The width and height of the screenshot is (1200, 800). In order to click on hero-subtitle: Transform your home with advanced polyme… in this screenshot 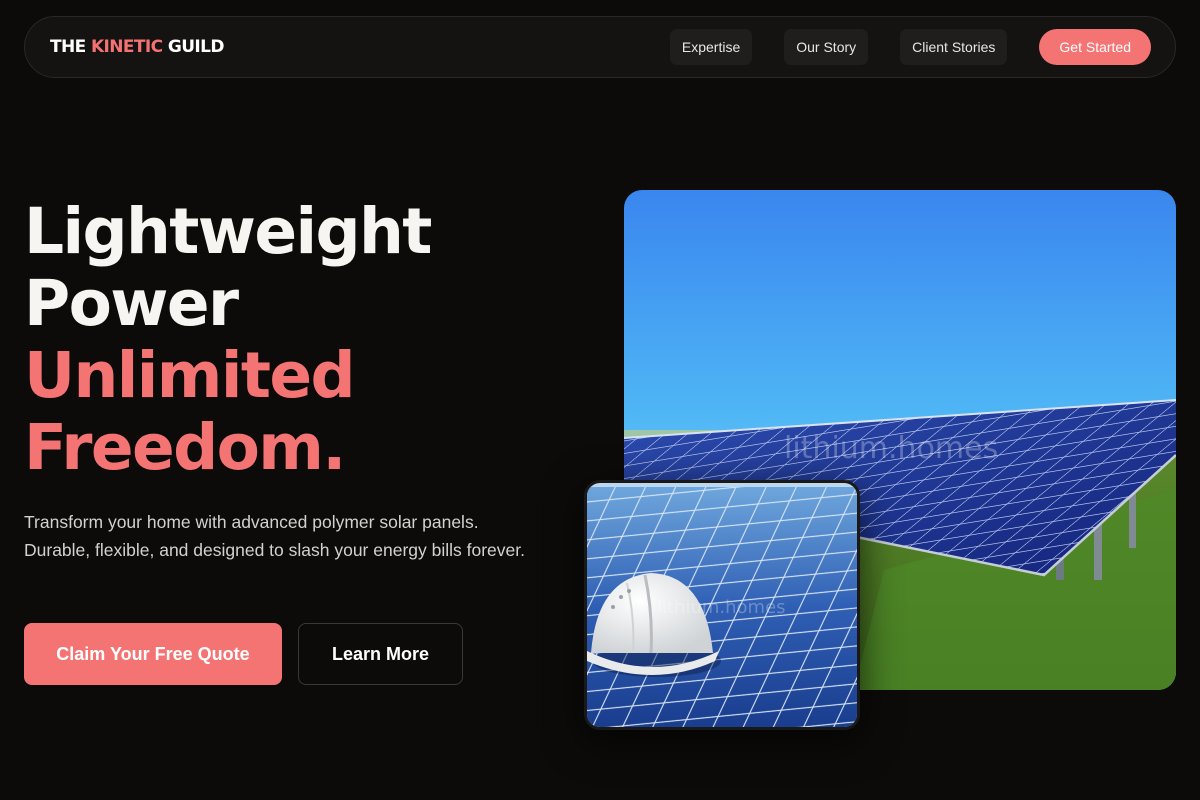, I will do `click(274, 536)`.